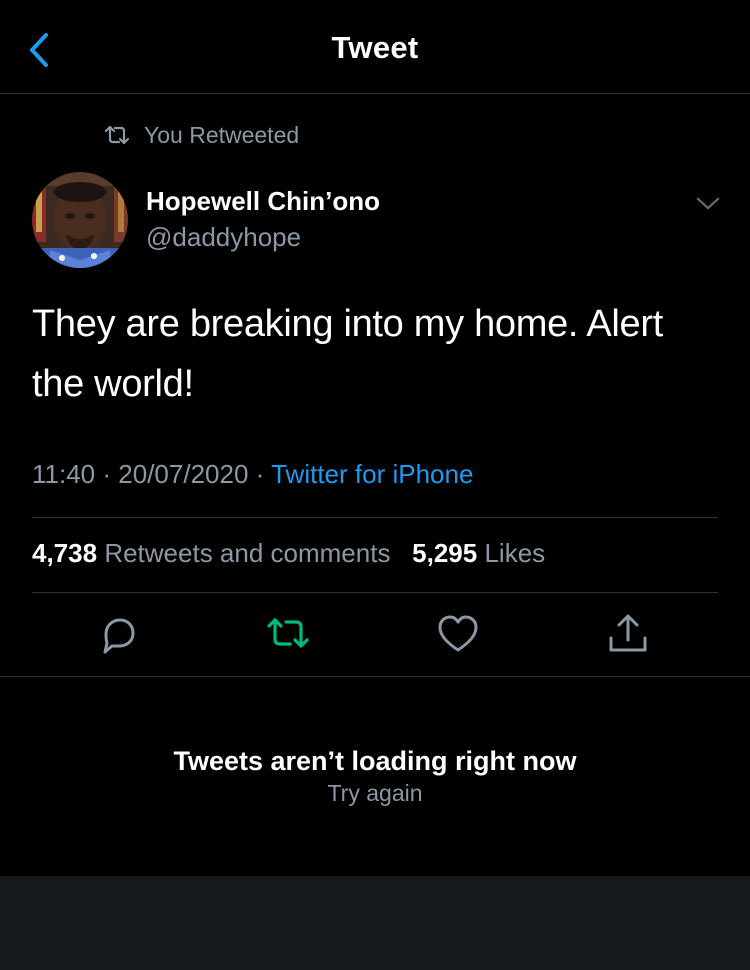  Describe the element at coordinates (375, 636) in the screenshot. I see `action-bar` at that location.